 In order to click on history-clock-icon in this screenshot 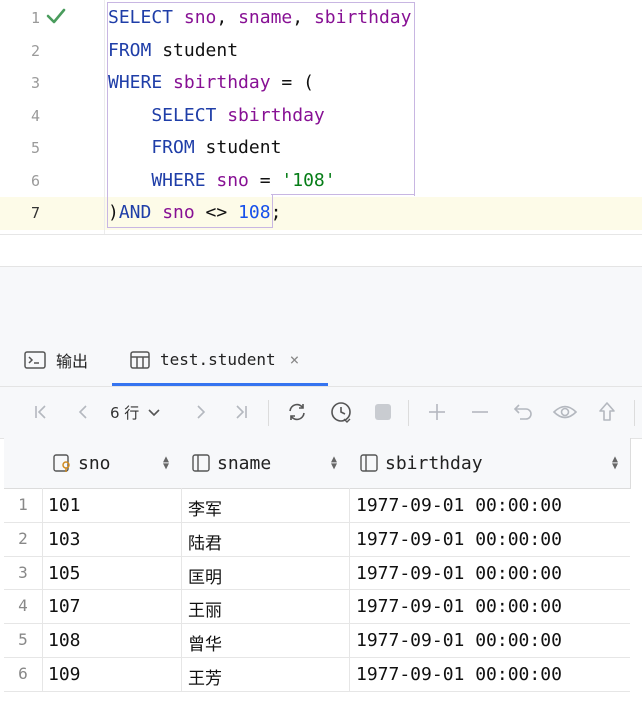, I will do `click(341, 412)`.